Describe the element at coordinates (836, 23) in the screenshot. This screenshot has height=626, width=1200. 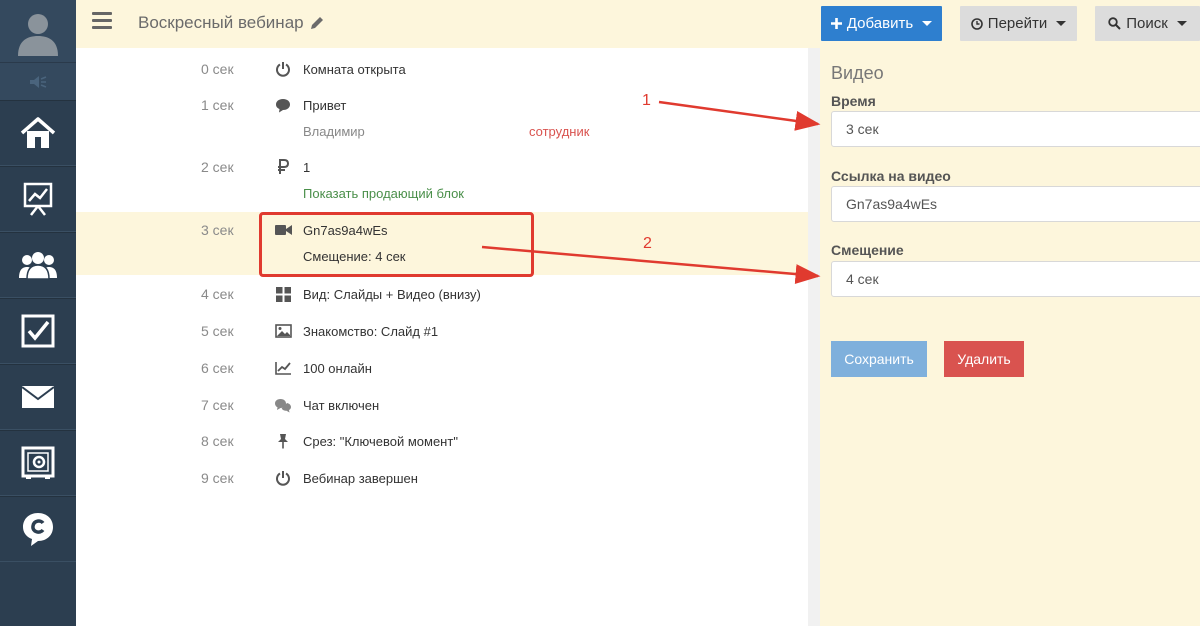
I see `plus-icon` at that location.